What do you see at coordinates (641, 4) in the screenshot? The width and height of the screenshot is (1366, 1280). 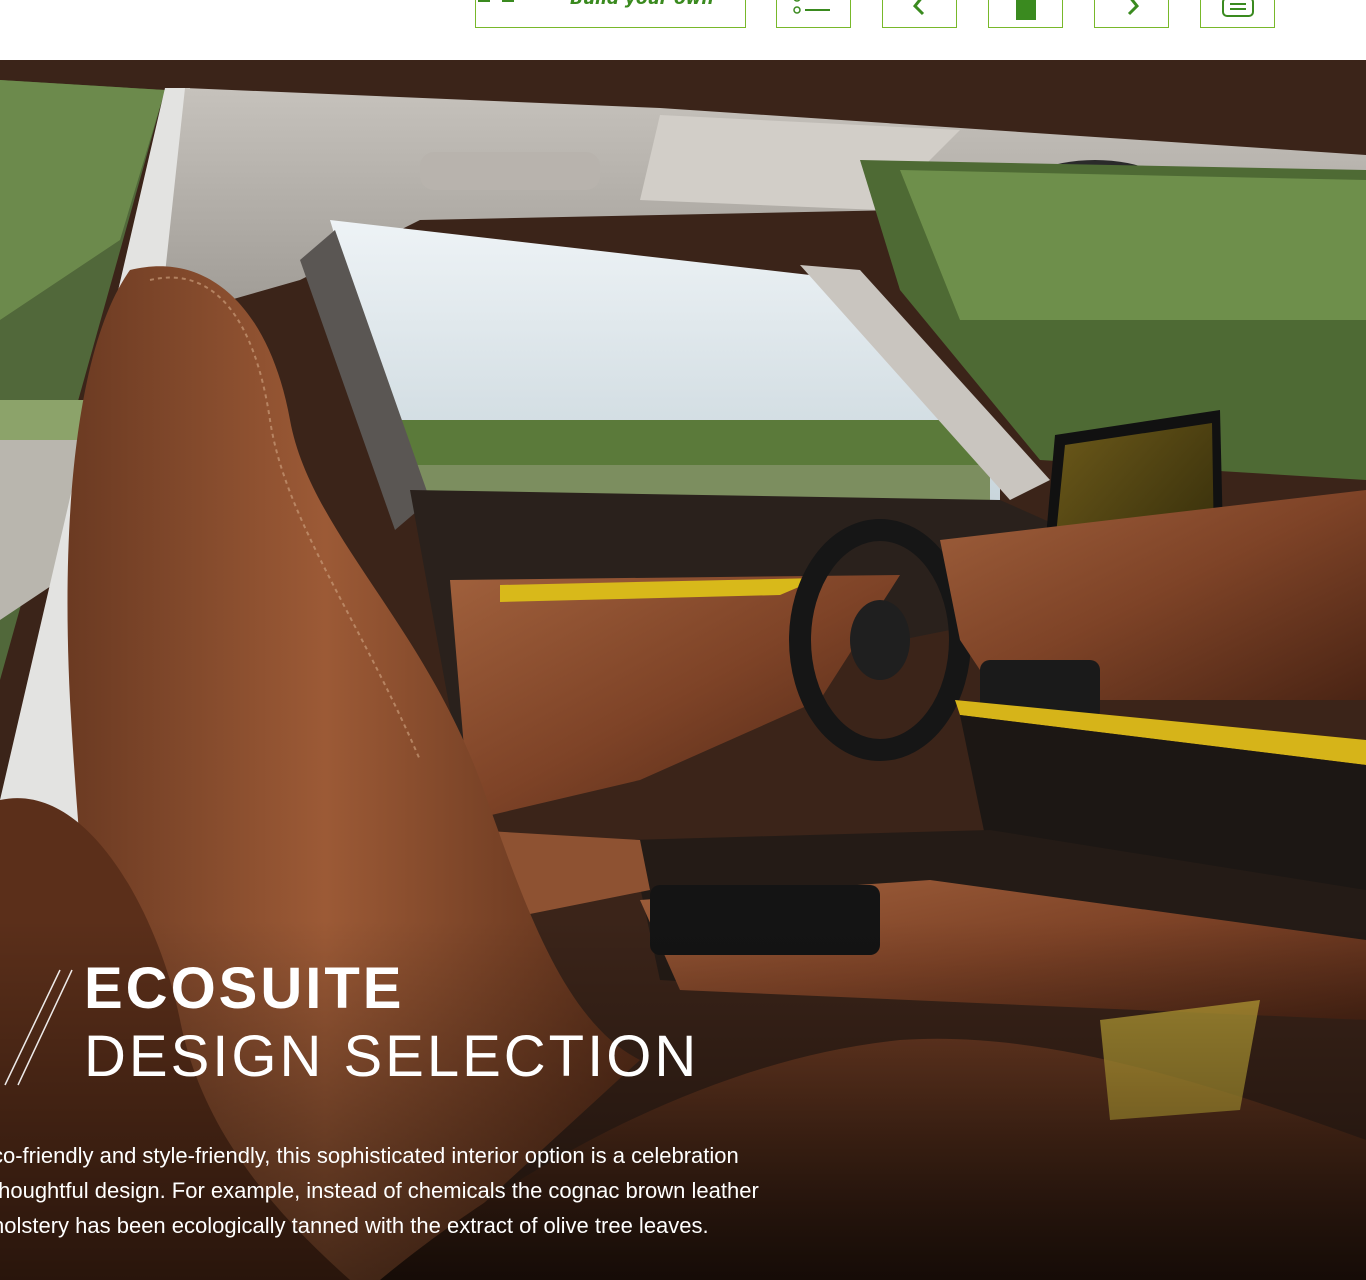 I see `build-your-own-label: Build your own` at bounding box center [641, 4].